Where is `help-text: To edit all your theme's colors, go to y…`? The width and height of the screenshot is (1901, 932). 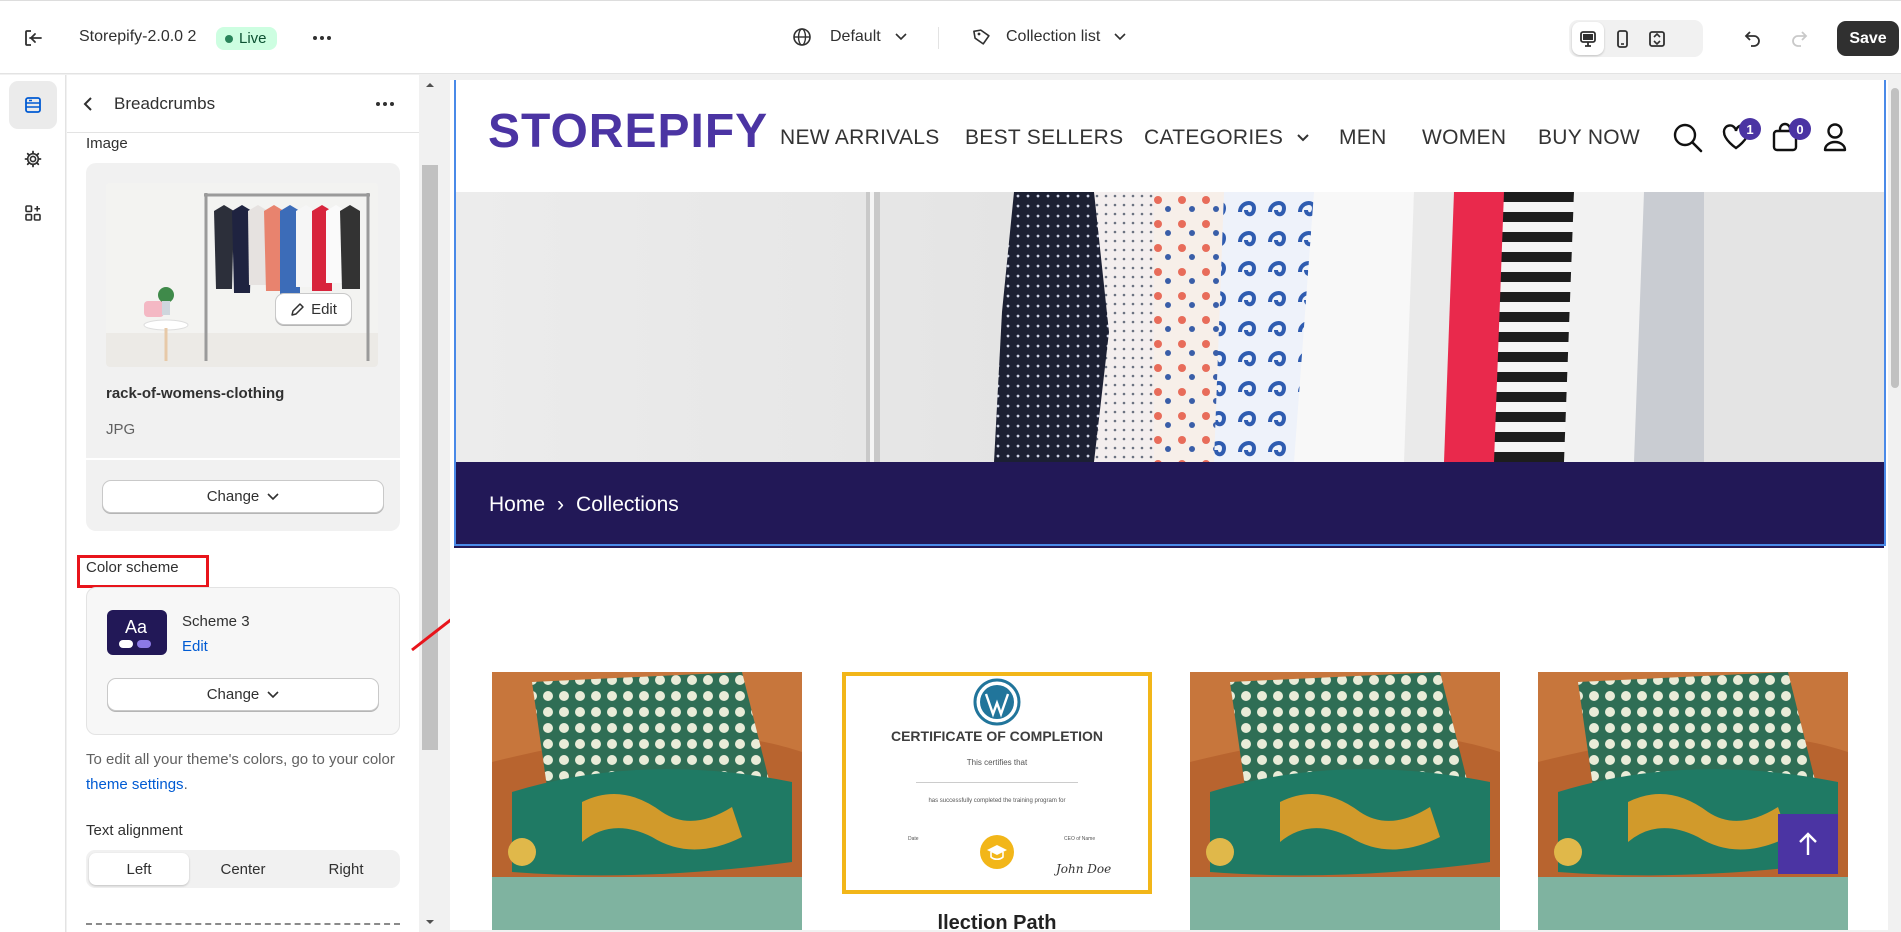 help-text: To edit all your theme's colors, go to y… is located at coordinates (240, 759).